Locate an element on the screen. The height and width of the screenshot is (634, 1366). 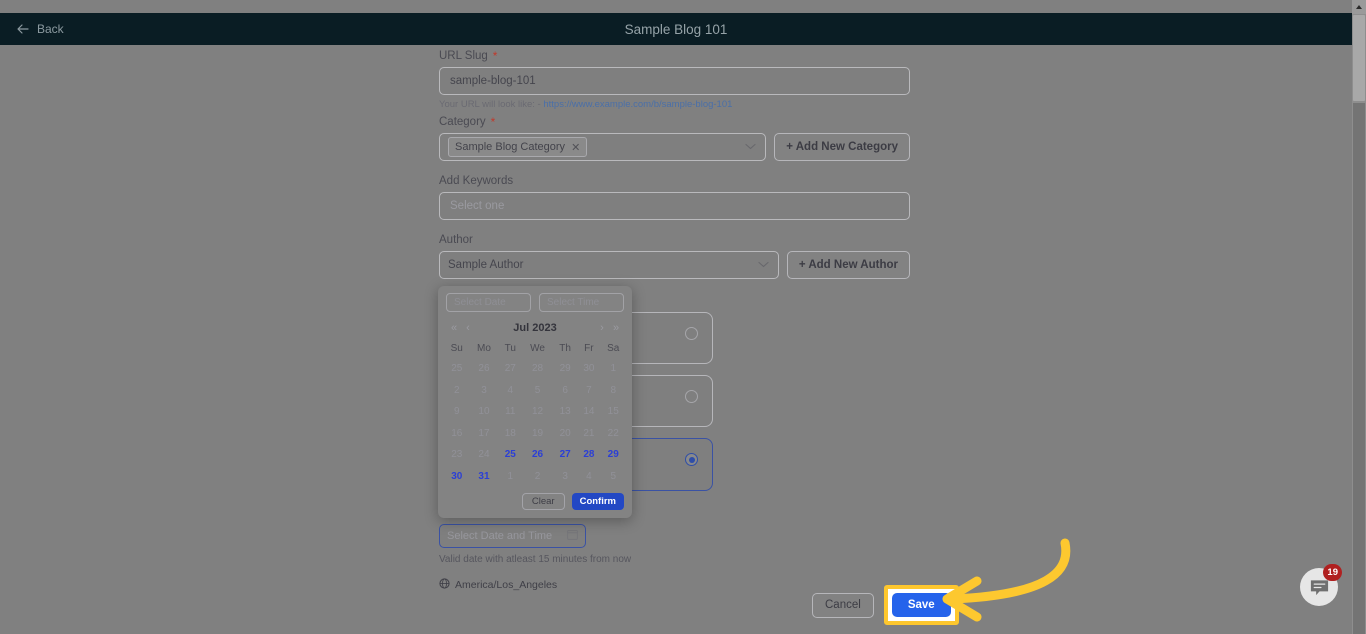
datetime-input: Select Date and Time is located at coordinates (512, 536).